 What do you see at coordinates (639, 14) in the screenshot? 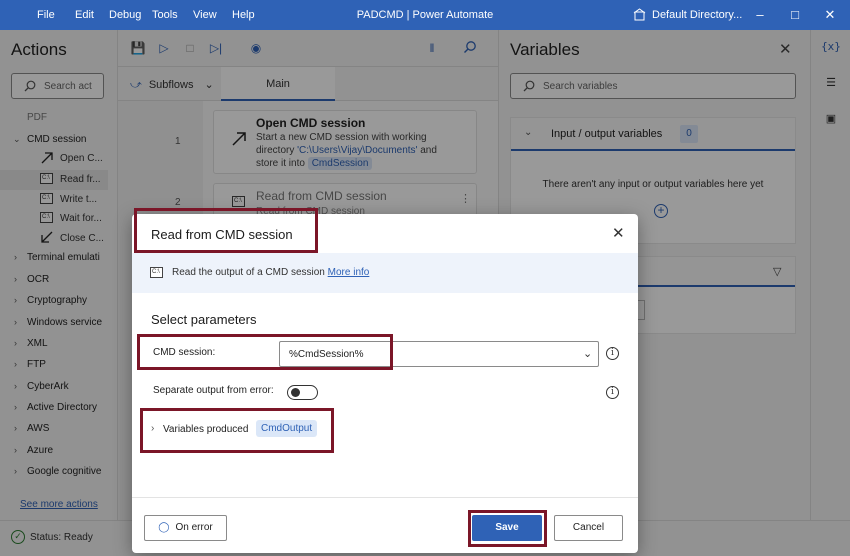
I see `environment-icon` at bounding box center [639, 14].